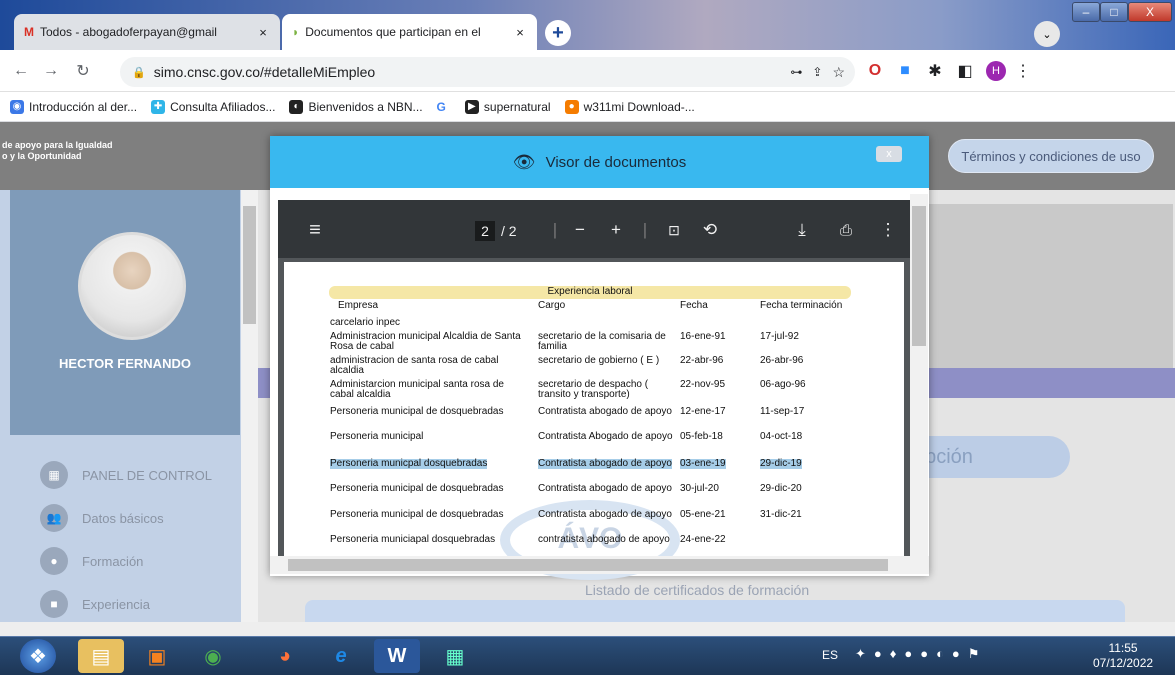 This screenshot has width=1175, height=675. What do you see at coordinates (796, 72) in the screenshot?
I see `key-icon: ⊶` at bounding box center [796, 72].